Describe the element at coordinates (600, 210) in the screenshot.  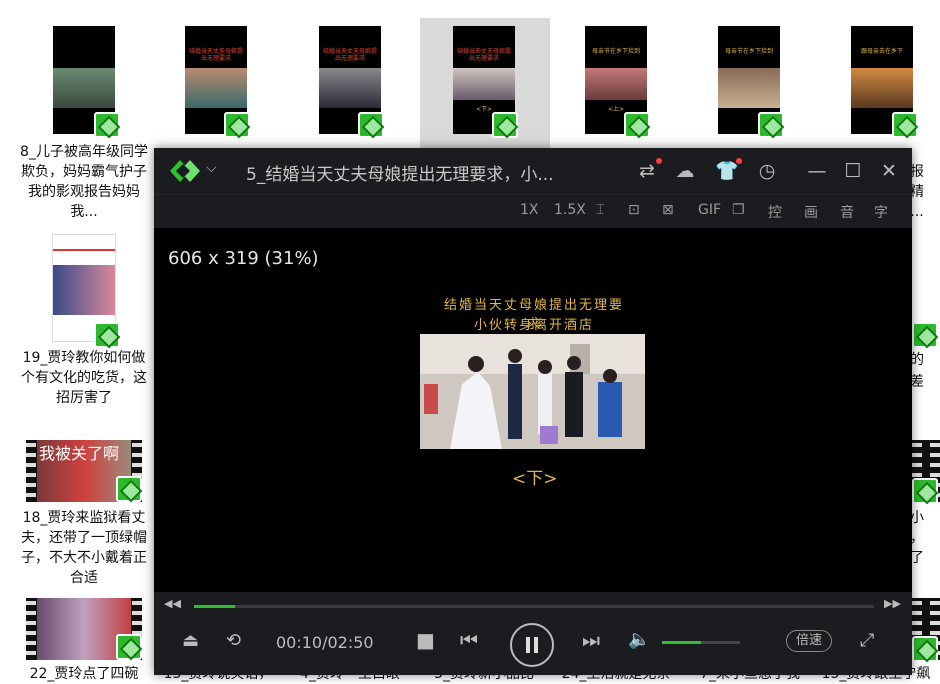
I see `crop-icon: ⌶` at that location.